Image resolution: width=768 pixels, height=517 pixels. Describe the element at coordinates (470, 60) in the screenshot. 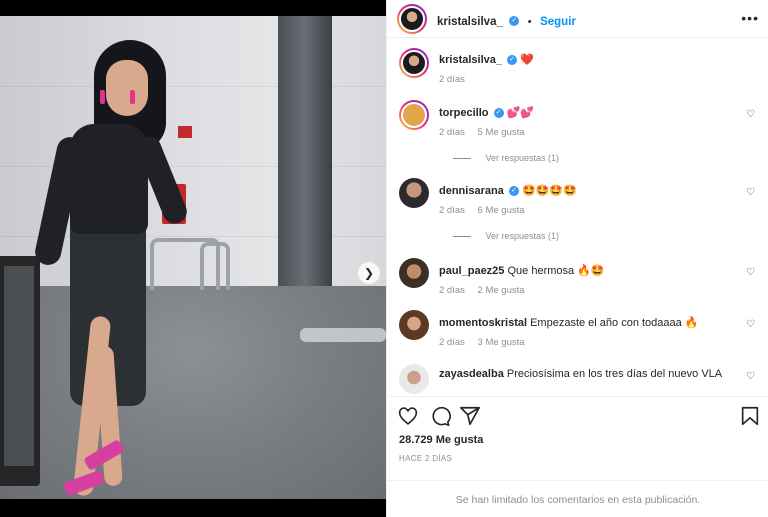

I see `caption-username: kristalsilva_` at that location.